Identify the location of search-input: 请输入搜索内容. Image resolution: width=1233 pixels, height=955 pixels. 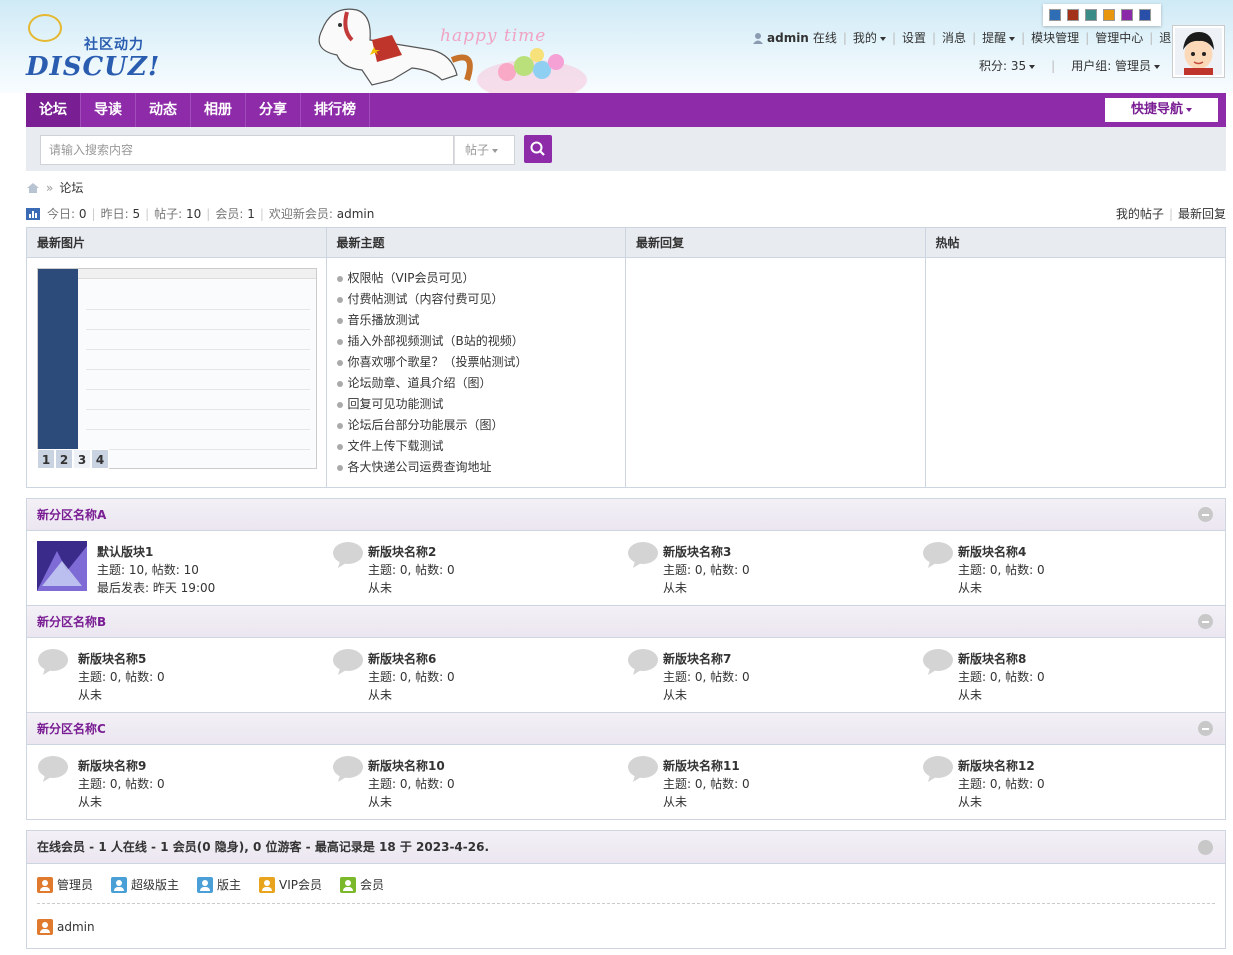
(247, 150).